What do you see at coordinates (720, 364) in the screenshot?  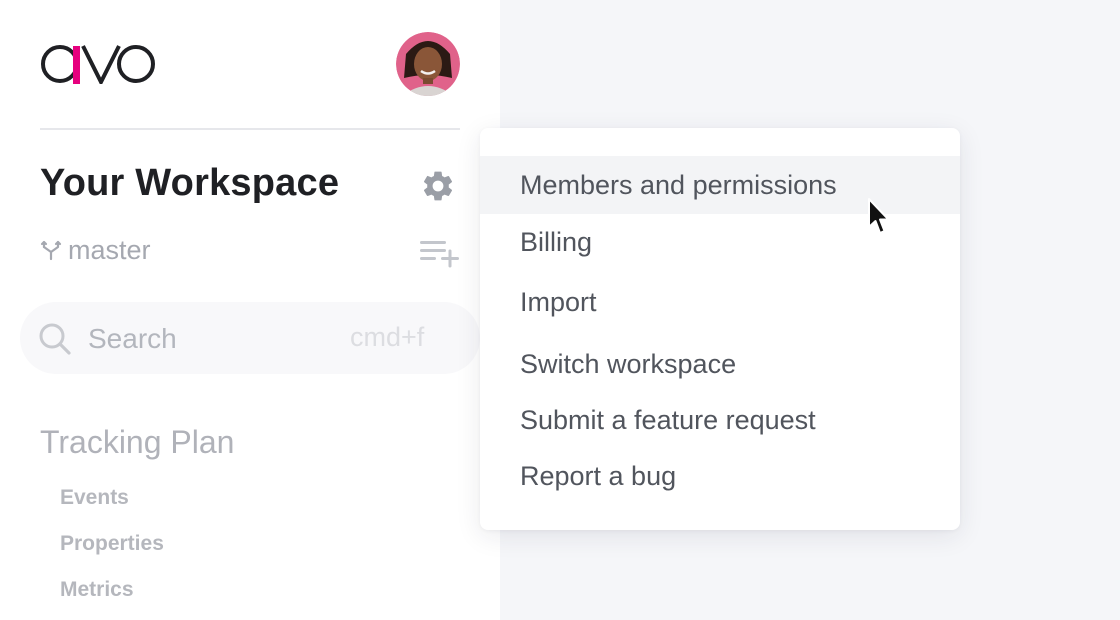 I see `menu-item-switch-workspace: Switch workspace` at bounding box center [720, 364].